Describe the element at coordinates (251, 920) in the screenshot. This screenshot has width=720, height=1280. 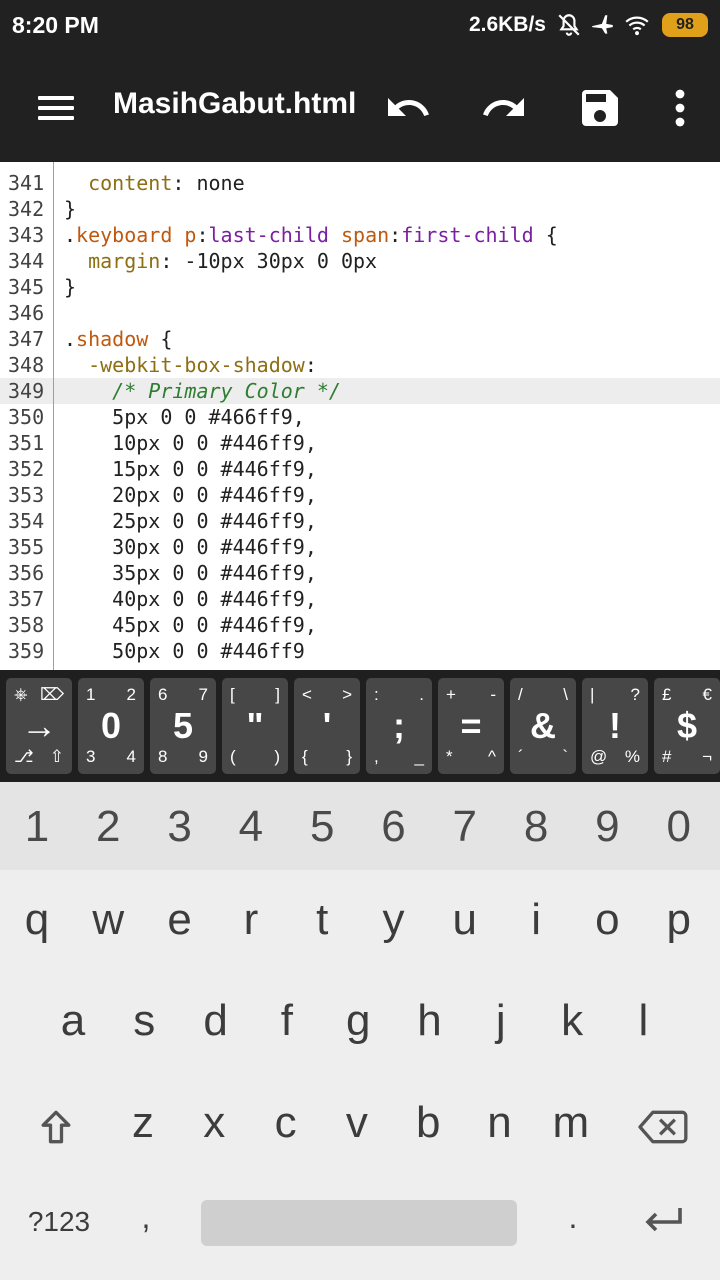
I see `letter-key: r` at that location.